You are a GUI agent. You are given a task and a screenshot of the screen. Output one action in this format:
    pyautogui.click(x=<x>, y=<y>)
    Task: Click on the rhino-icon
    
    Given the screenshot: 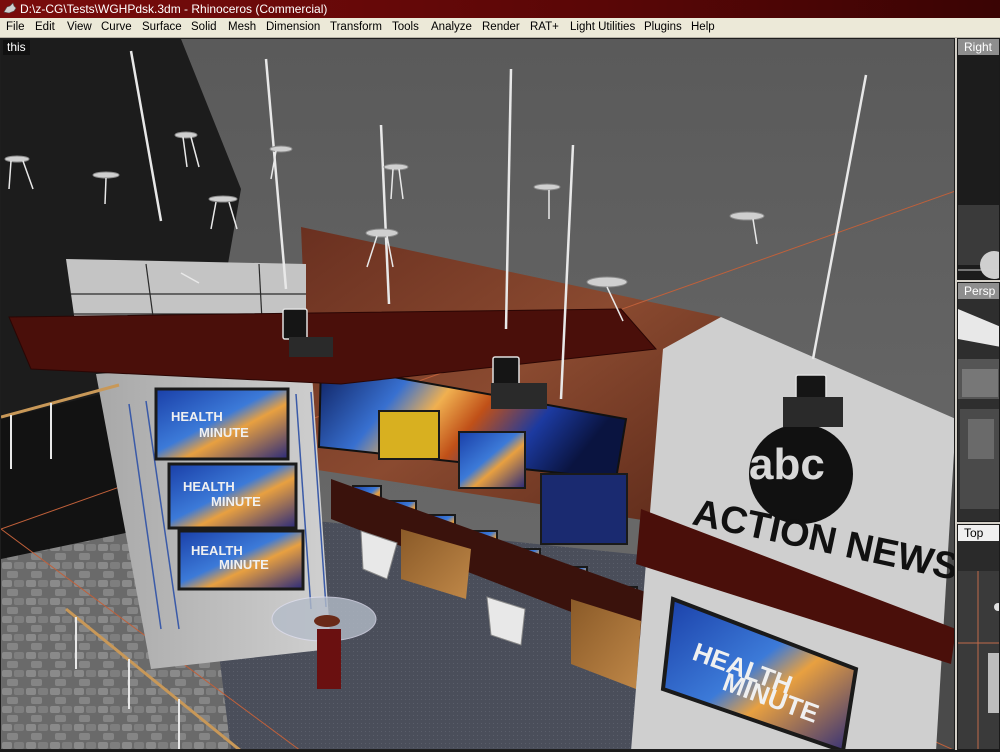 What is the action you would take?
    pyautogui.click(x=10, y=8)
    